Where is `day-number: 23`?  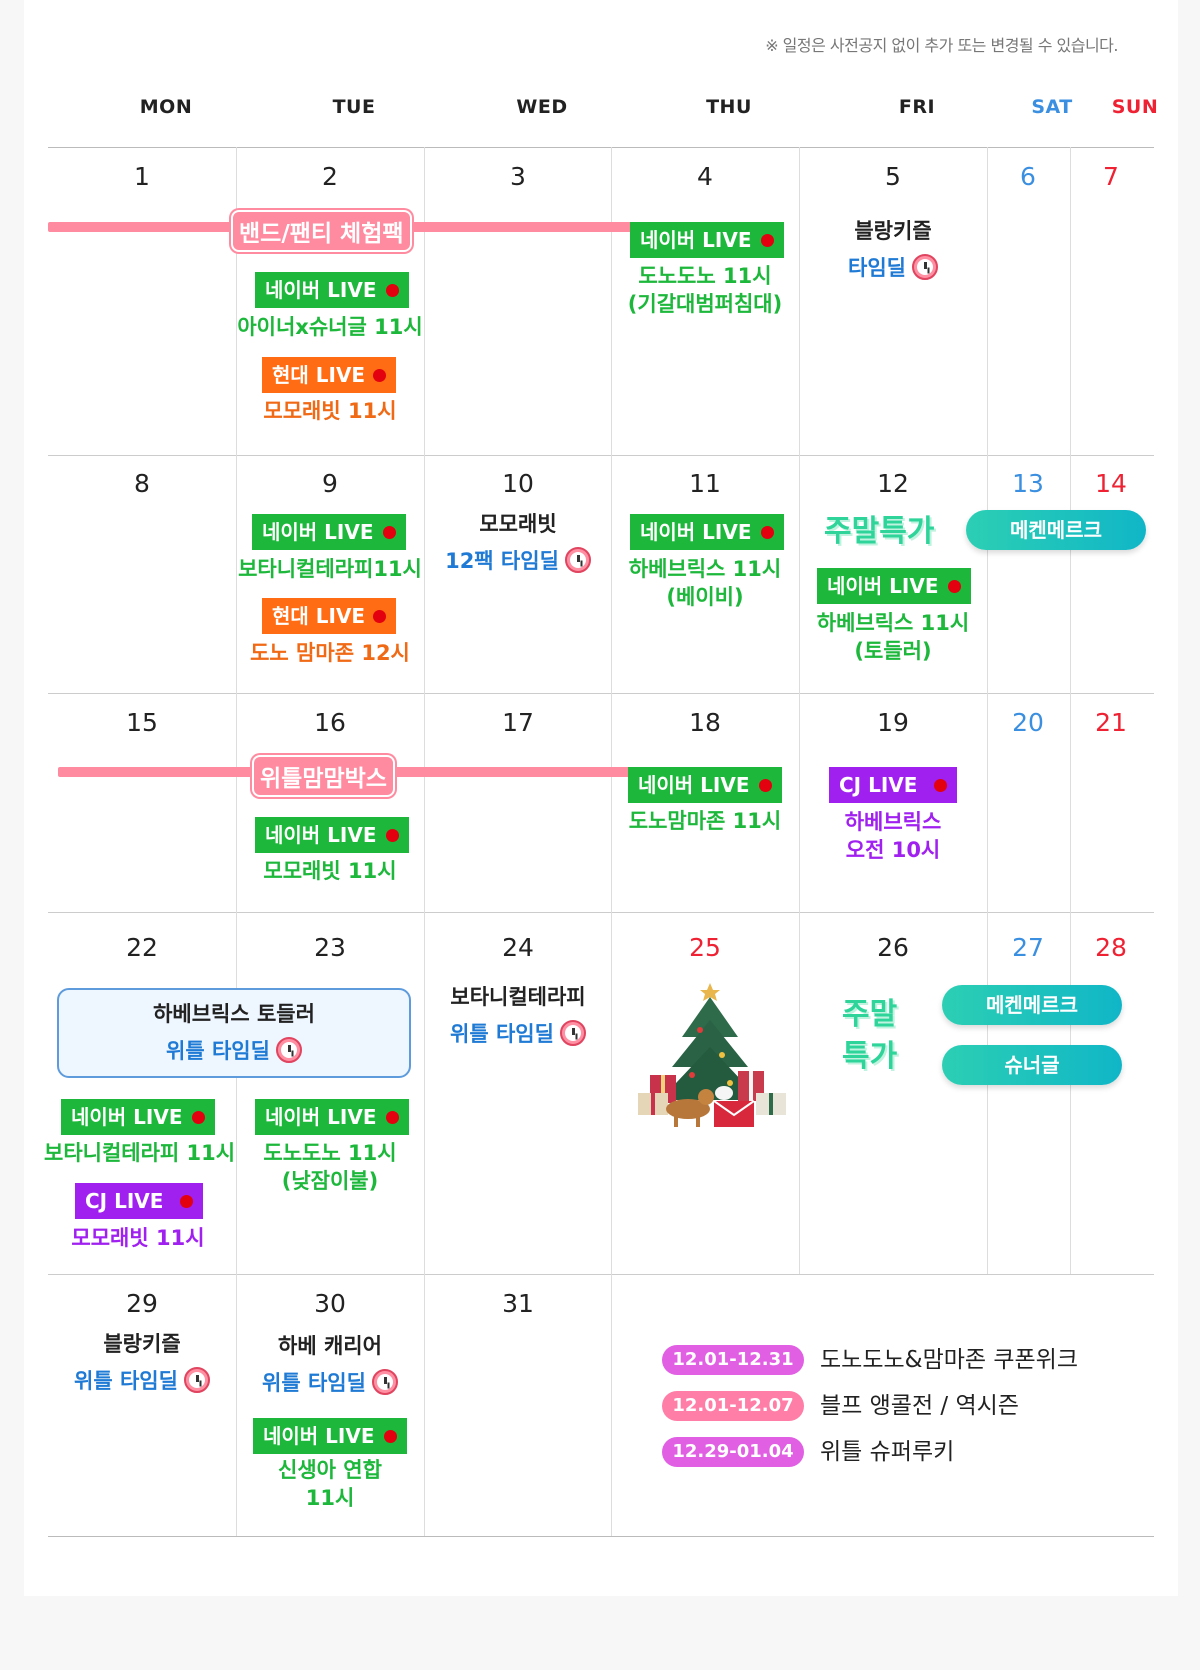 day-number: 23 is located at coordinates (330, 947).